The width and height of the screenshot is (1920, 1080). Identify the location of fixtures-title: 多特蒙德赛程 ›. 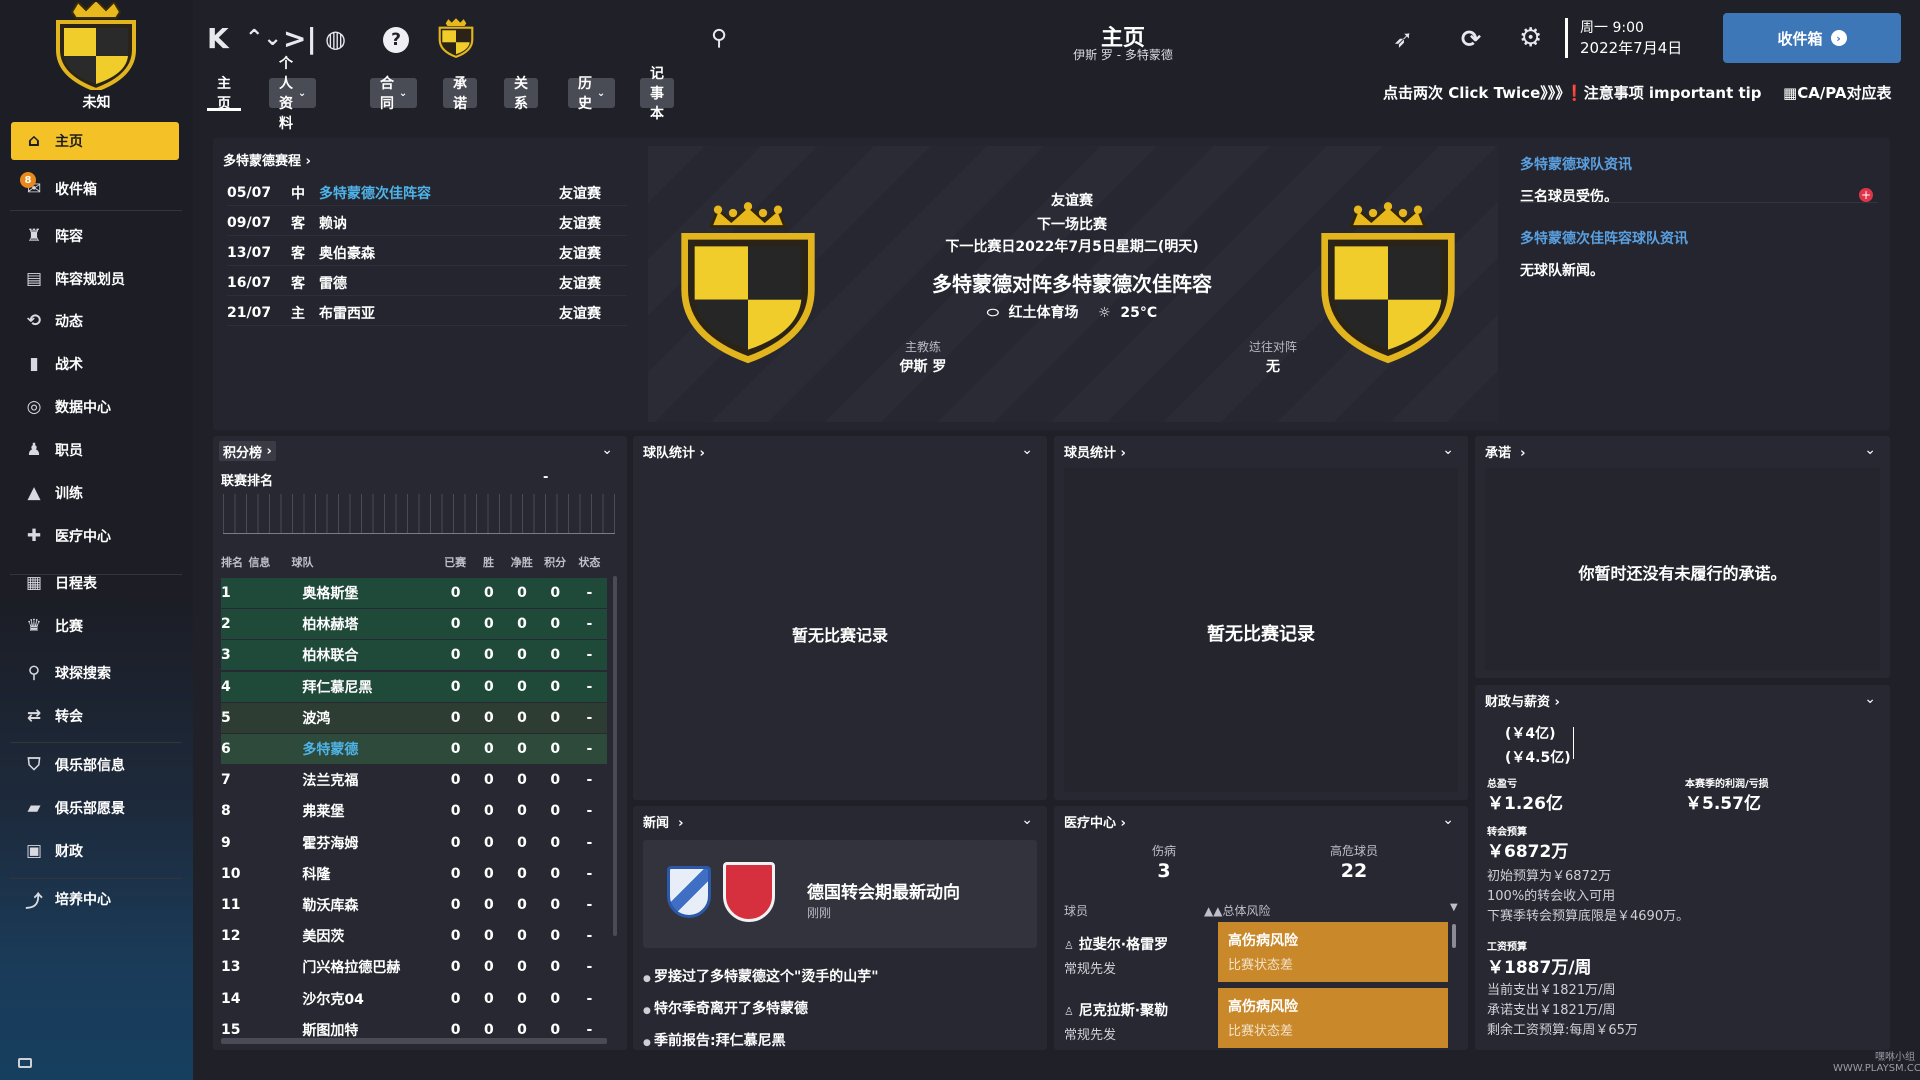
(267, 159).